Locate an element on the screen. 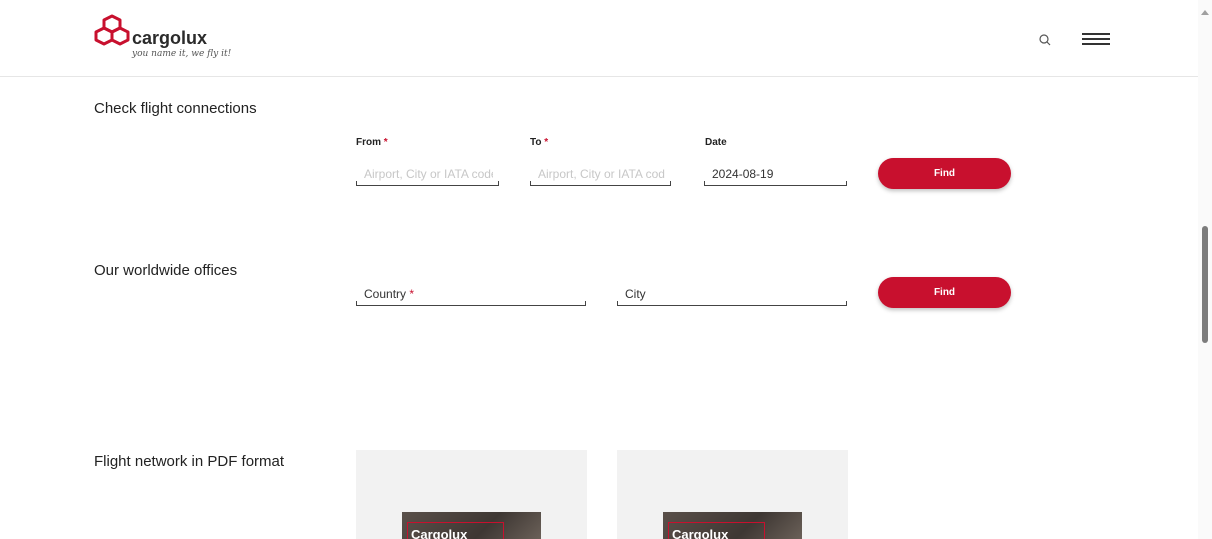 This screenshot has height=539, width=1212. cargolux-logo: cargolux you name it, we fly it! is located at coordinates (194, 39).